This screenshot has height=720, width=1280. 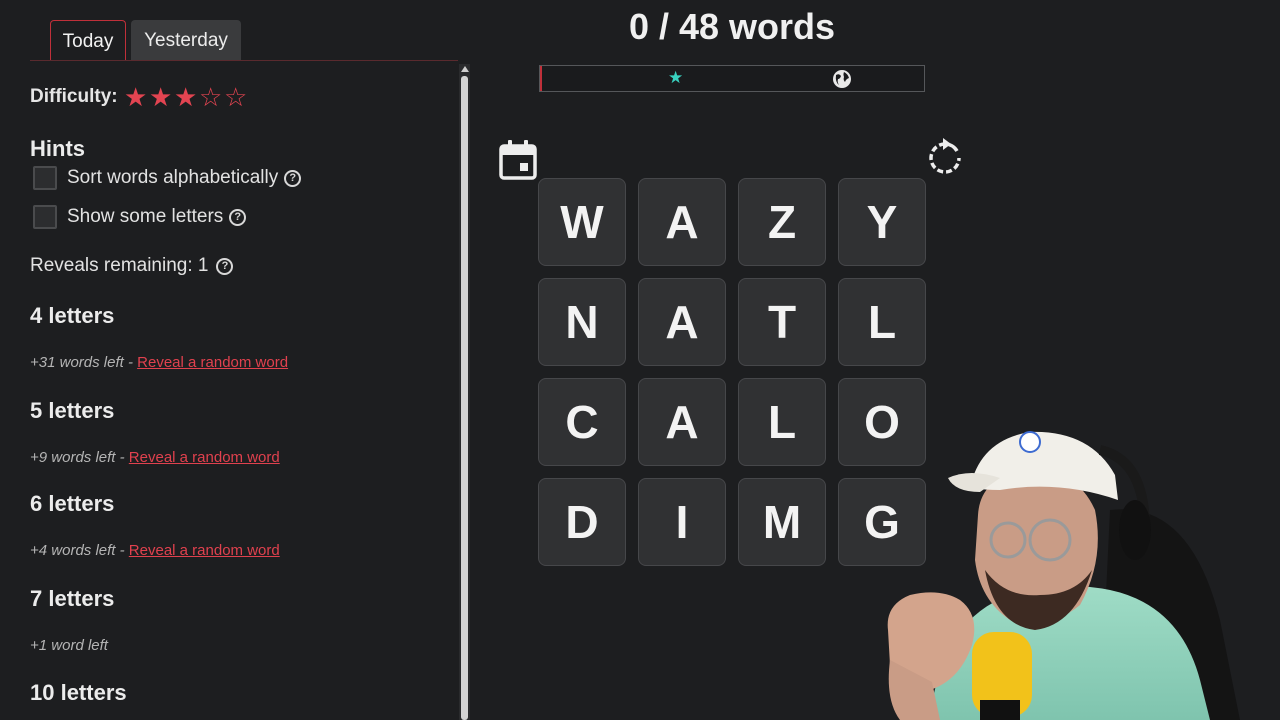 What do you see at coordinates (582, 422) in the screenshot?
I see `letter-tile: C` at bounding box center [582, 422].